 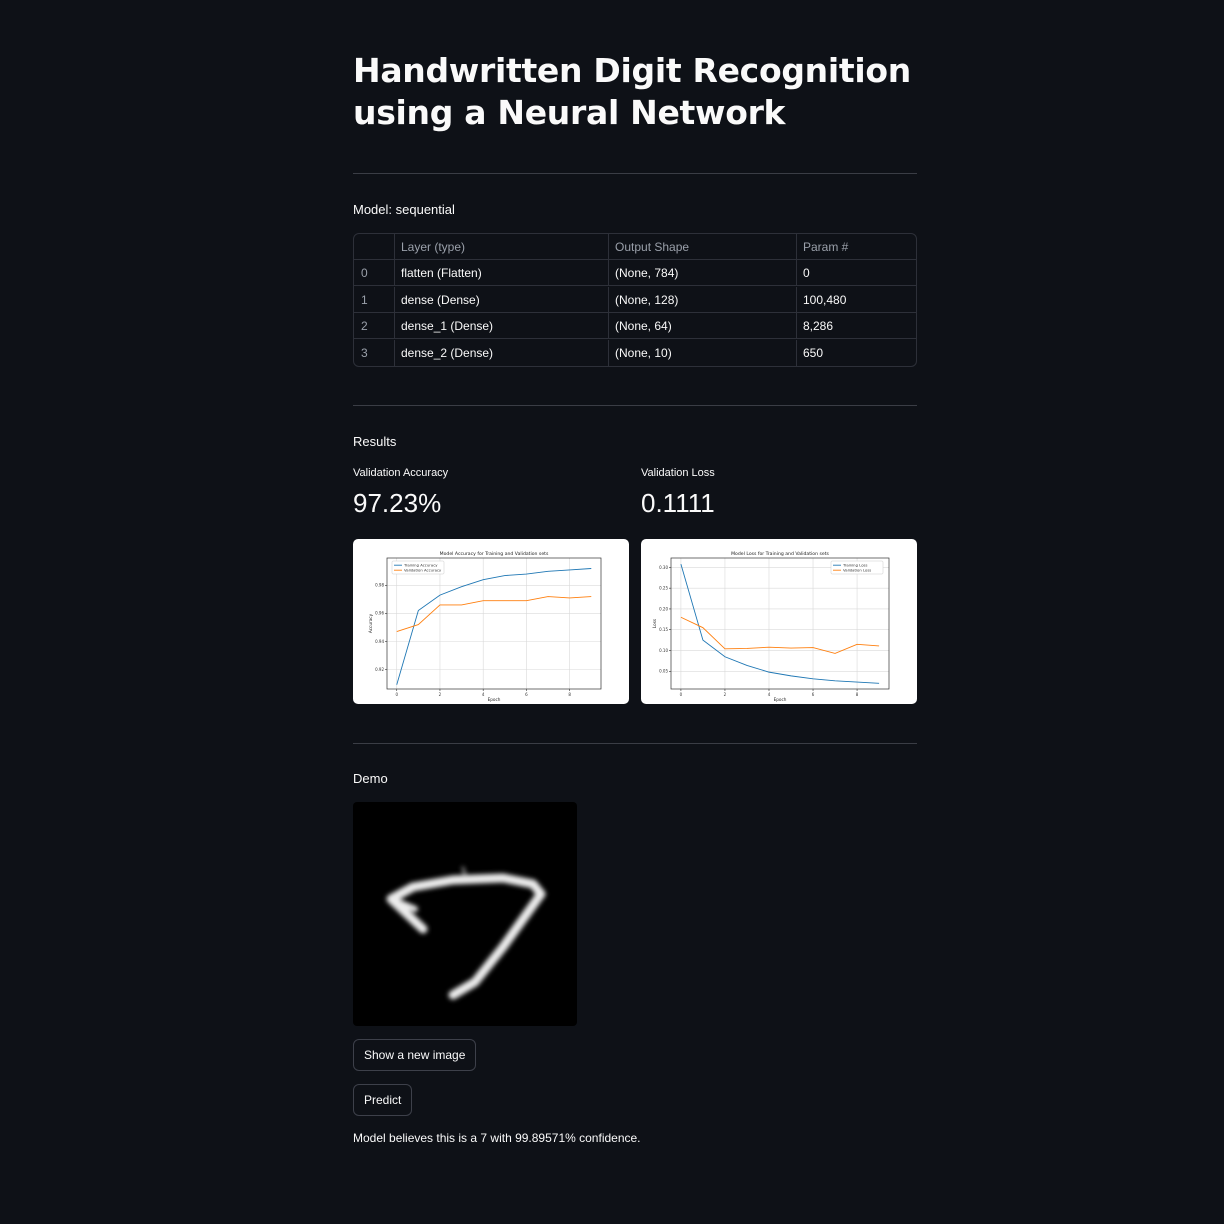 I want to click on y-axis-label: Accuracy, so click(x=370, y=623).